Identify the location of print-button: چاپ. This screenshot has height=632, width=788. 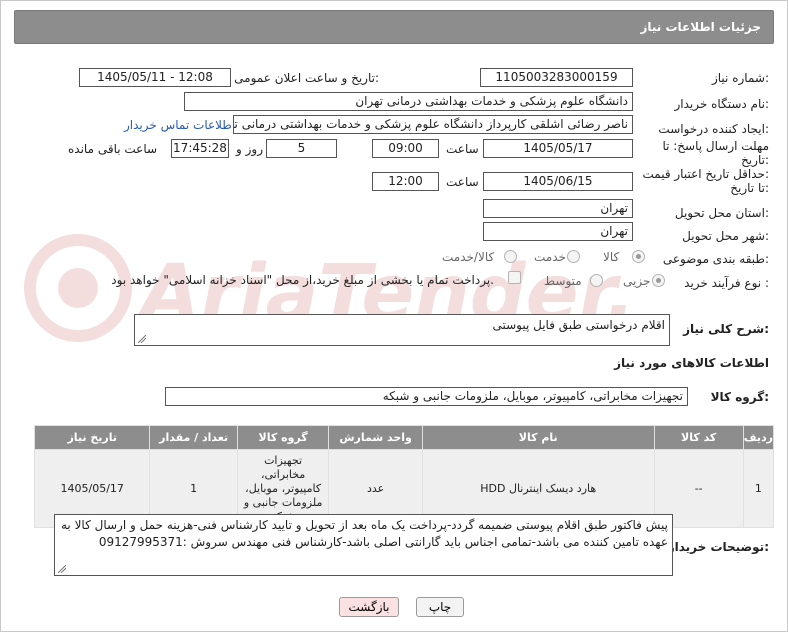
(440, 607).